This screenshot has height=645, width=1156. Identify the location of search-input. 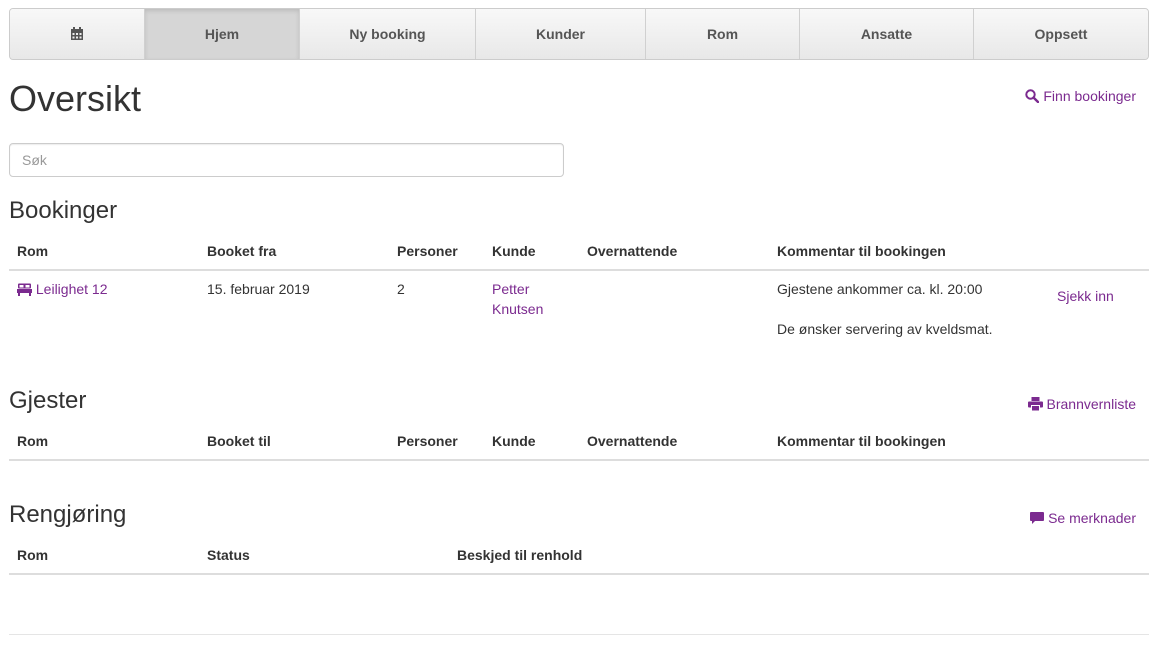
(286, 160).